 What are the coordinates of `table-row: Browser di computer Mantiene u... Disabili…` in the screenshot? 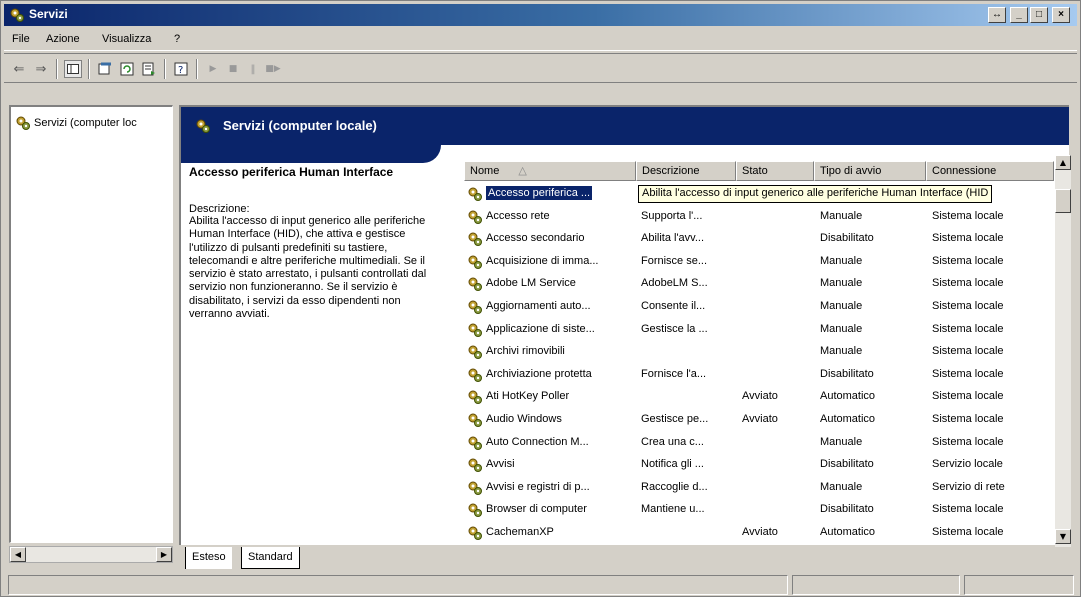 It's located at (764, 510).